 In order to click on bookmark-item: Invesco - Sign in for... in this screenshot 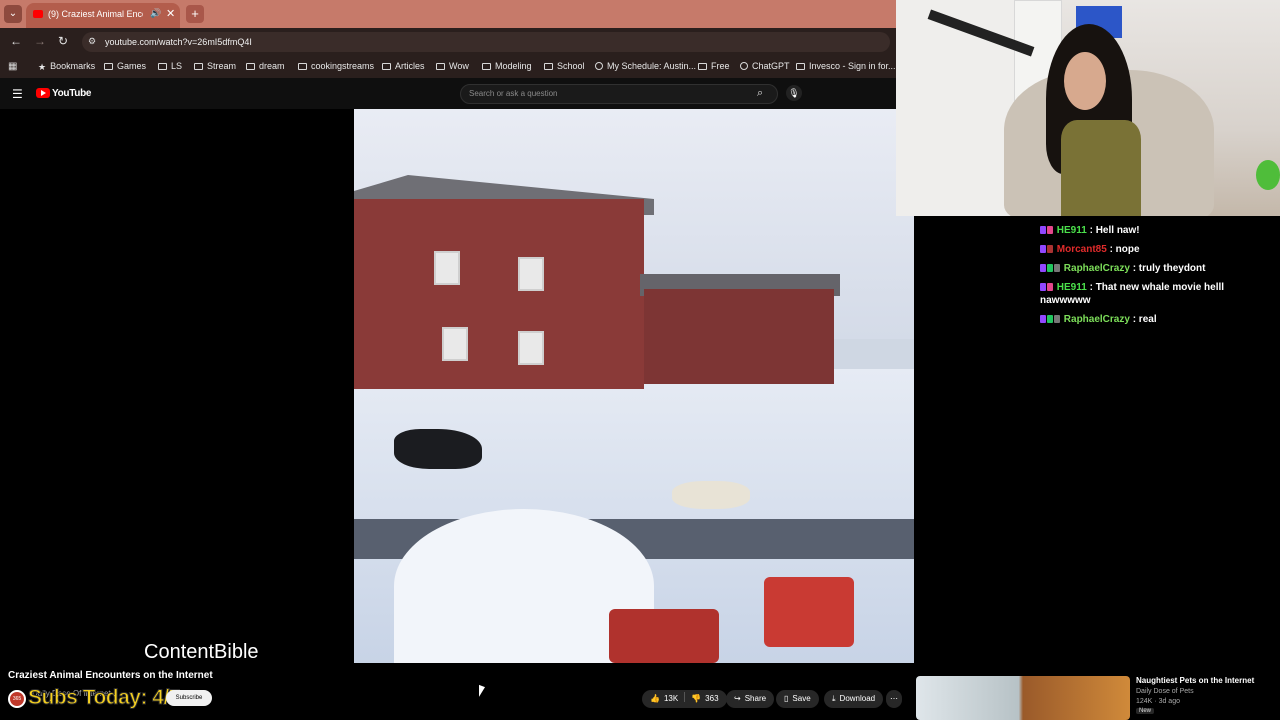, I will do `click(846, 66)`.